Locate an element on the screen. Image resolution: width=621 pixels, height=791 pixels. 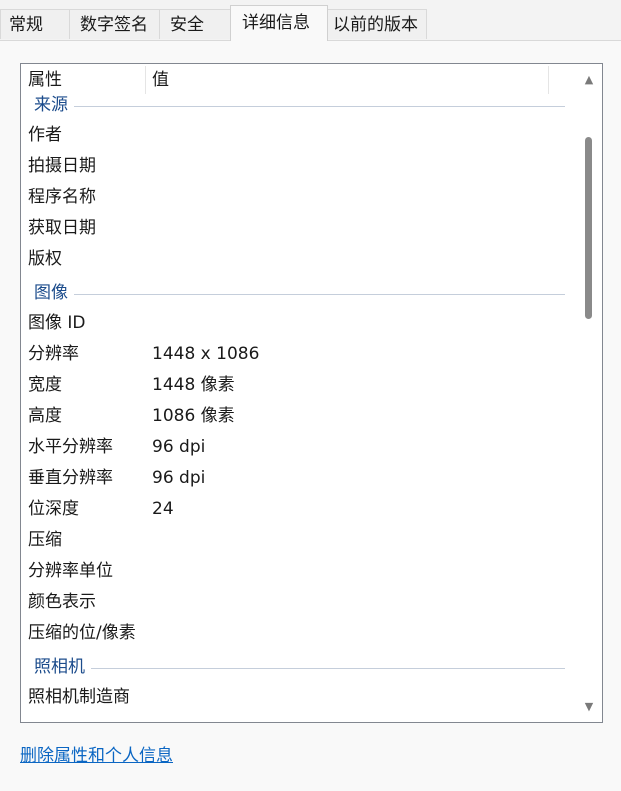
property-name: 压缩 is located at coordinates (45, 540).